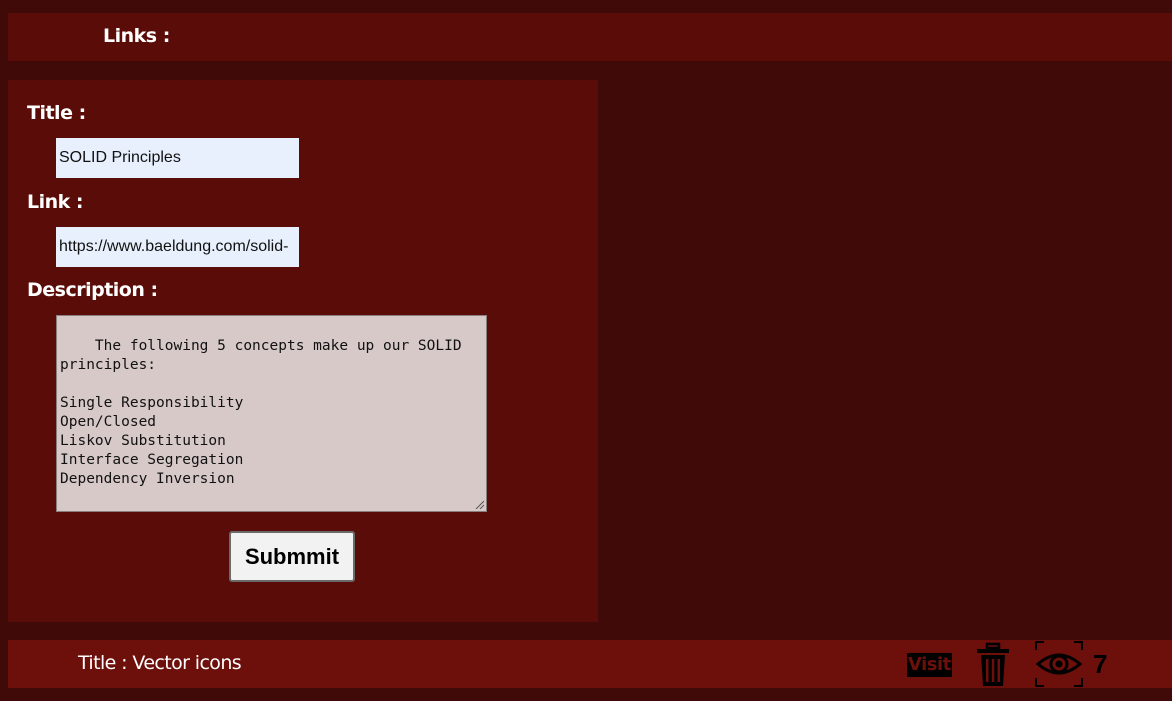 The image size is (1172, 701). Describe the element at coordinates (479, 504) in the screenshot. I see `resize-handle-icon` at that location.